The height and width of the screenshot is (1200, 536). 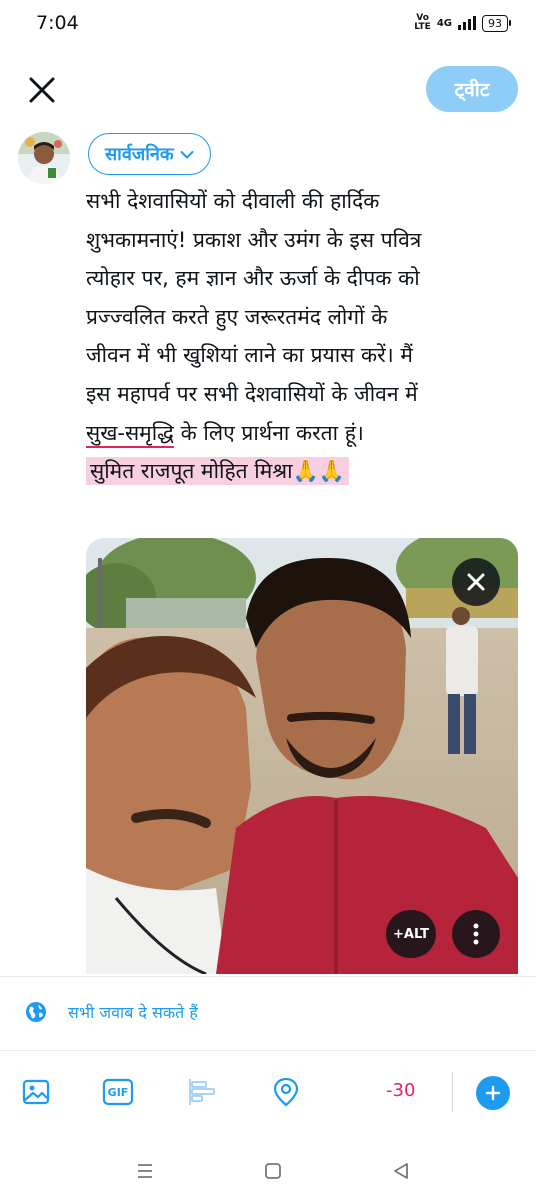 I want to click on menu-icon, so click(x=145, y=1171).